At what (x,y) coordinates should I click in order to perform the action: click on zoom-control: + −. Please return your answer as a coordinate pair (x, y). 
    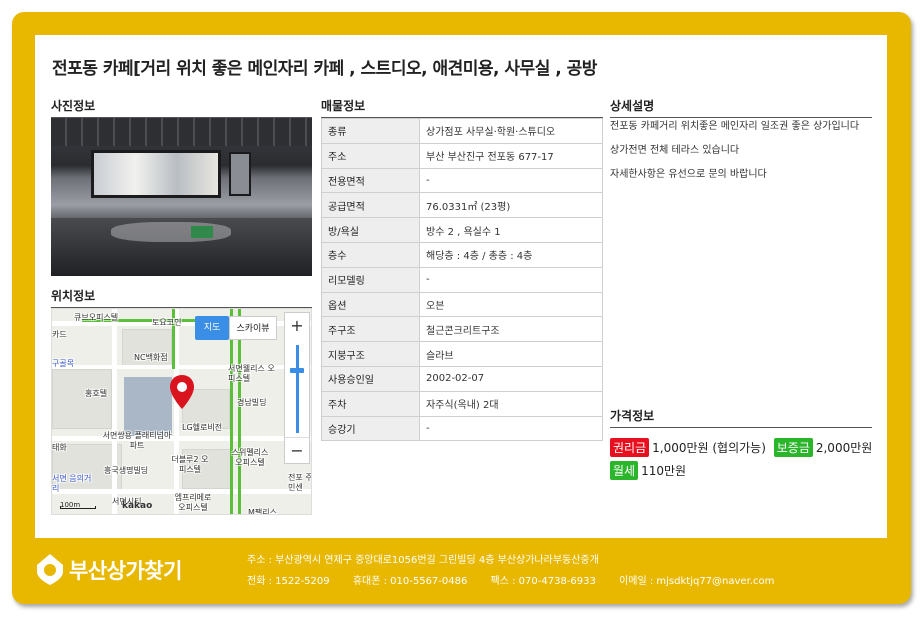
    Looking at the image, I should click on (297, 388).